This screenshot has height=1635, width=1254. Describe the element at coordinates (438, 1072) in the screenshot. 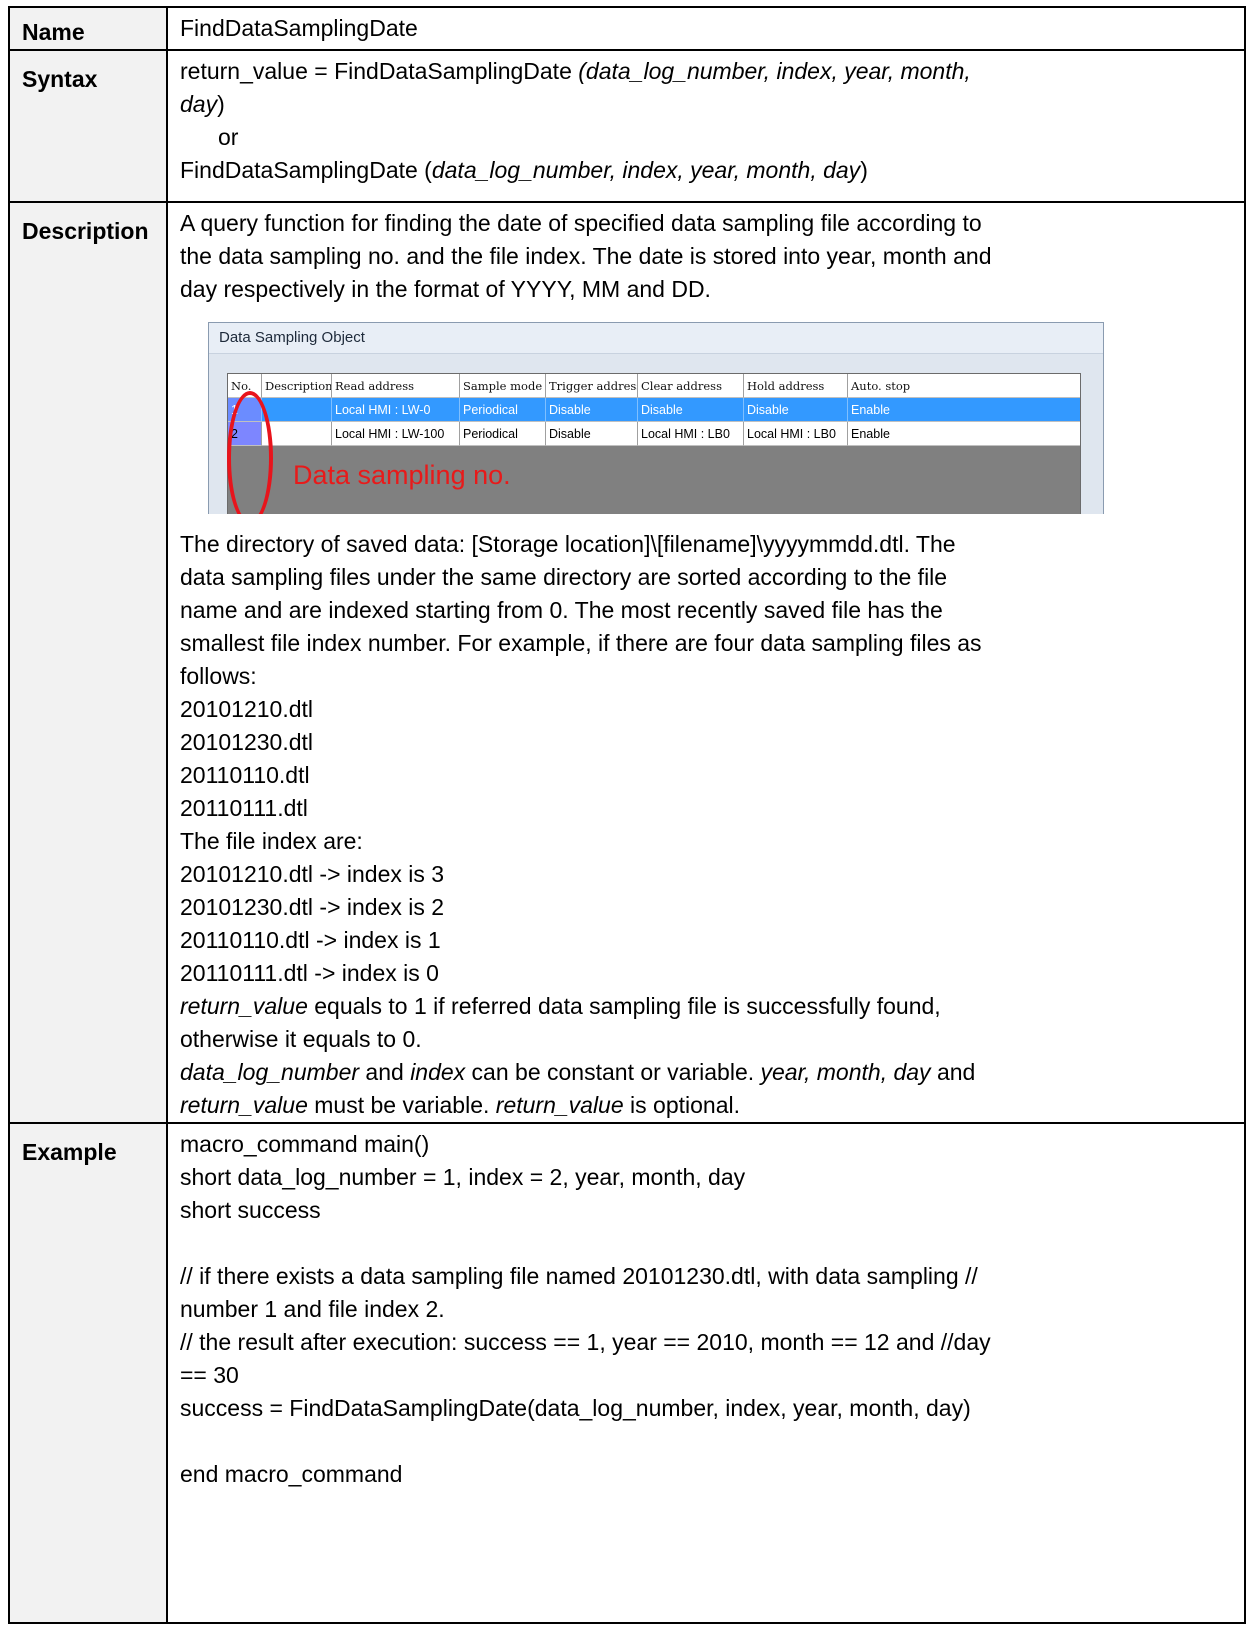

I see `term: index` at that location.